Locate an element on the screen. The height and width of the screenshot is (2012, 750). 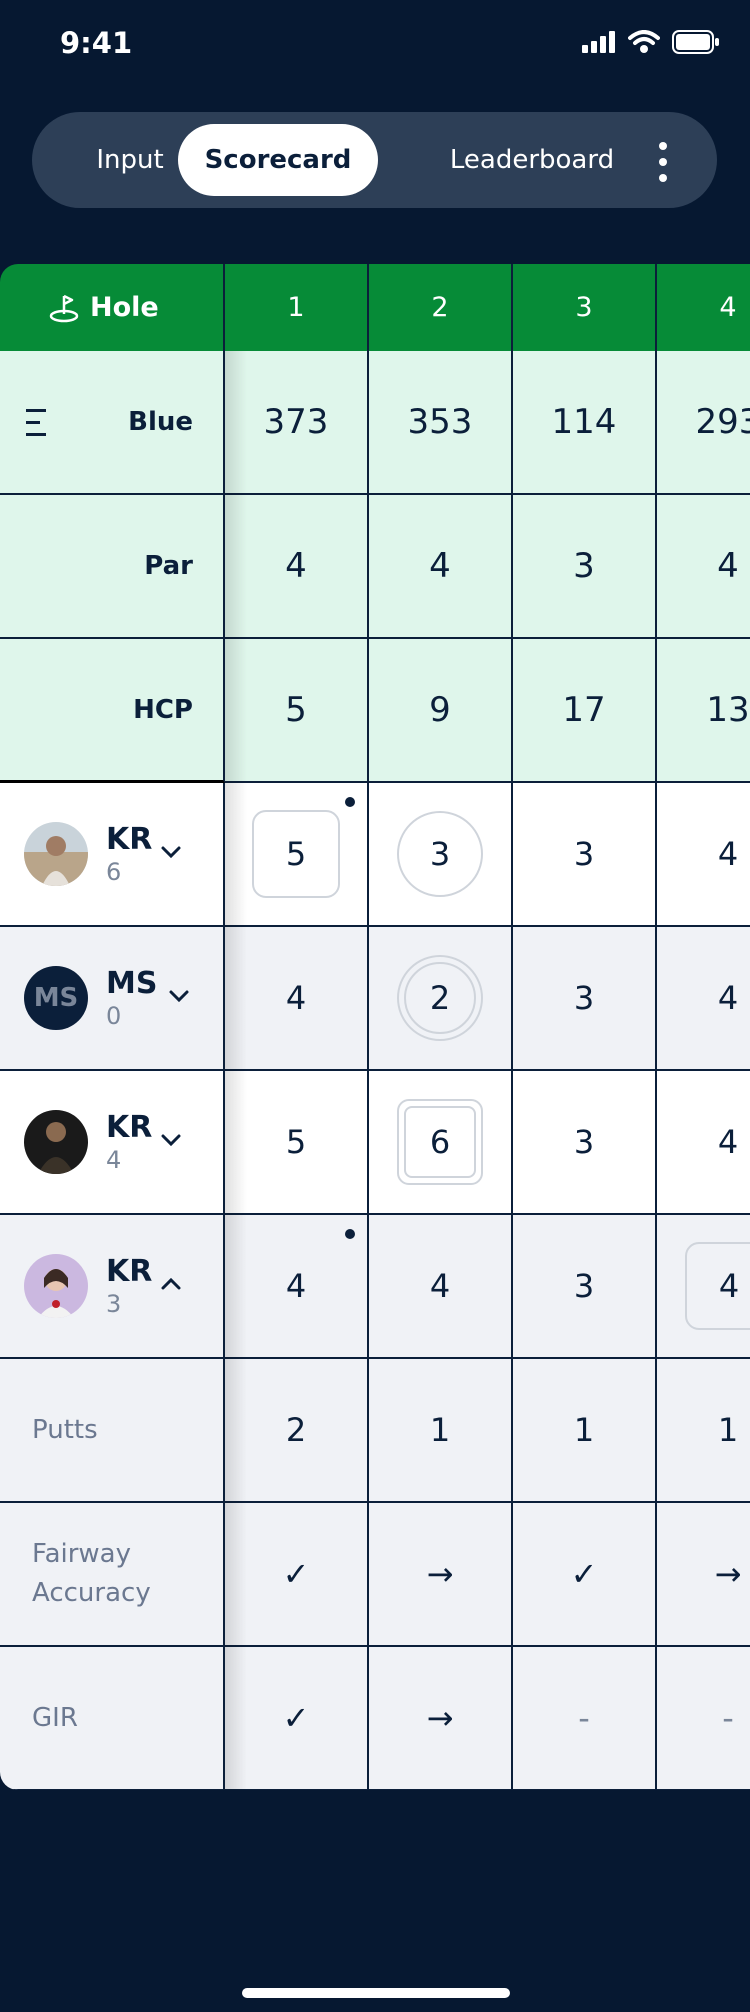
hcp-row: HCP 5 9 17 13 is located at coordinates (375, 711).